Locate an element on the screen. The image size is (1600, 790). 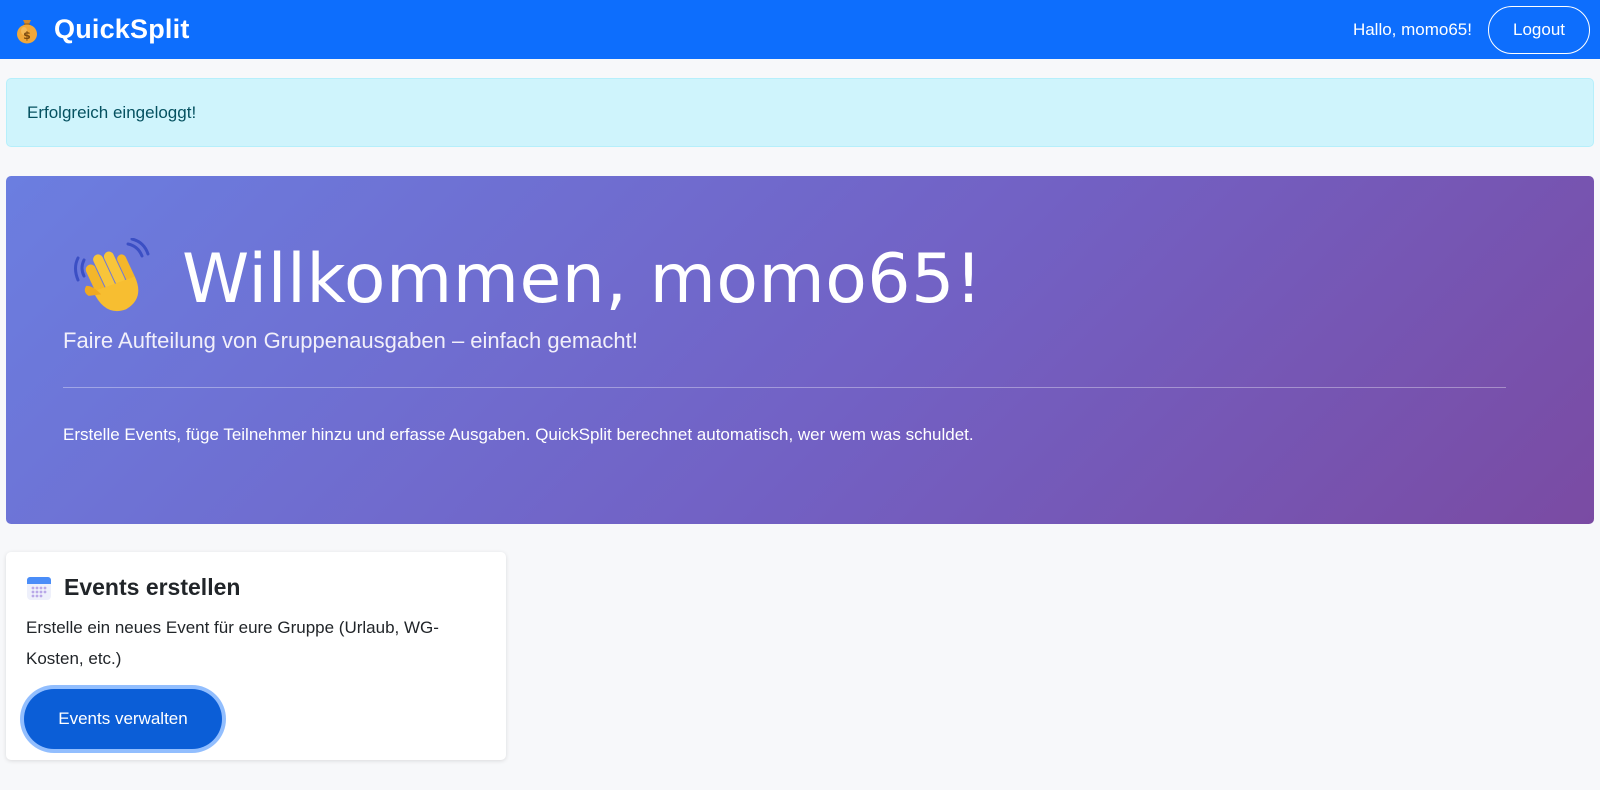
money-bag-icon: $ is located at coordinates (27, 30).